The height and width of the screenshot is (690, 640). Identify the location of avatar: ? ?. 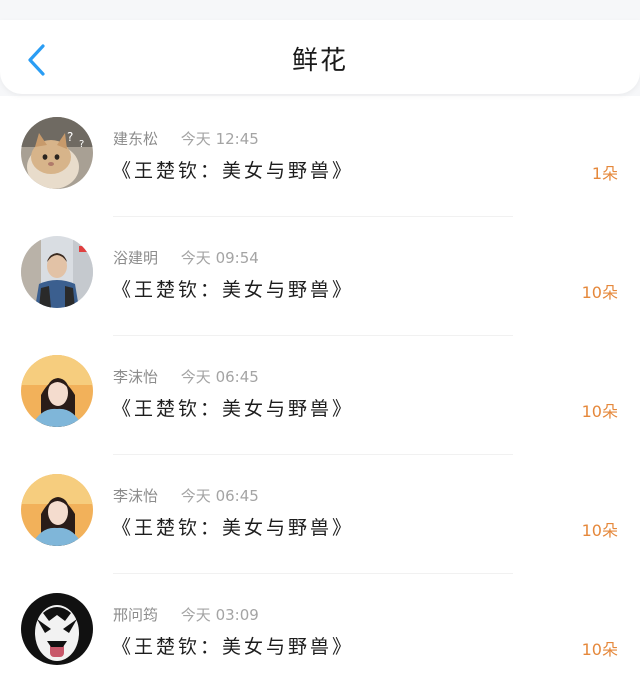
(57, 153).